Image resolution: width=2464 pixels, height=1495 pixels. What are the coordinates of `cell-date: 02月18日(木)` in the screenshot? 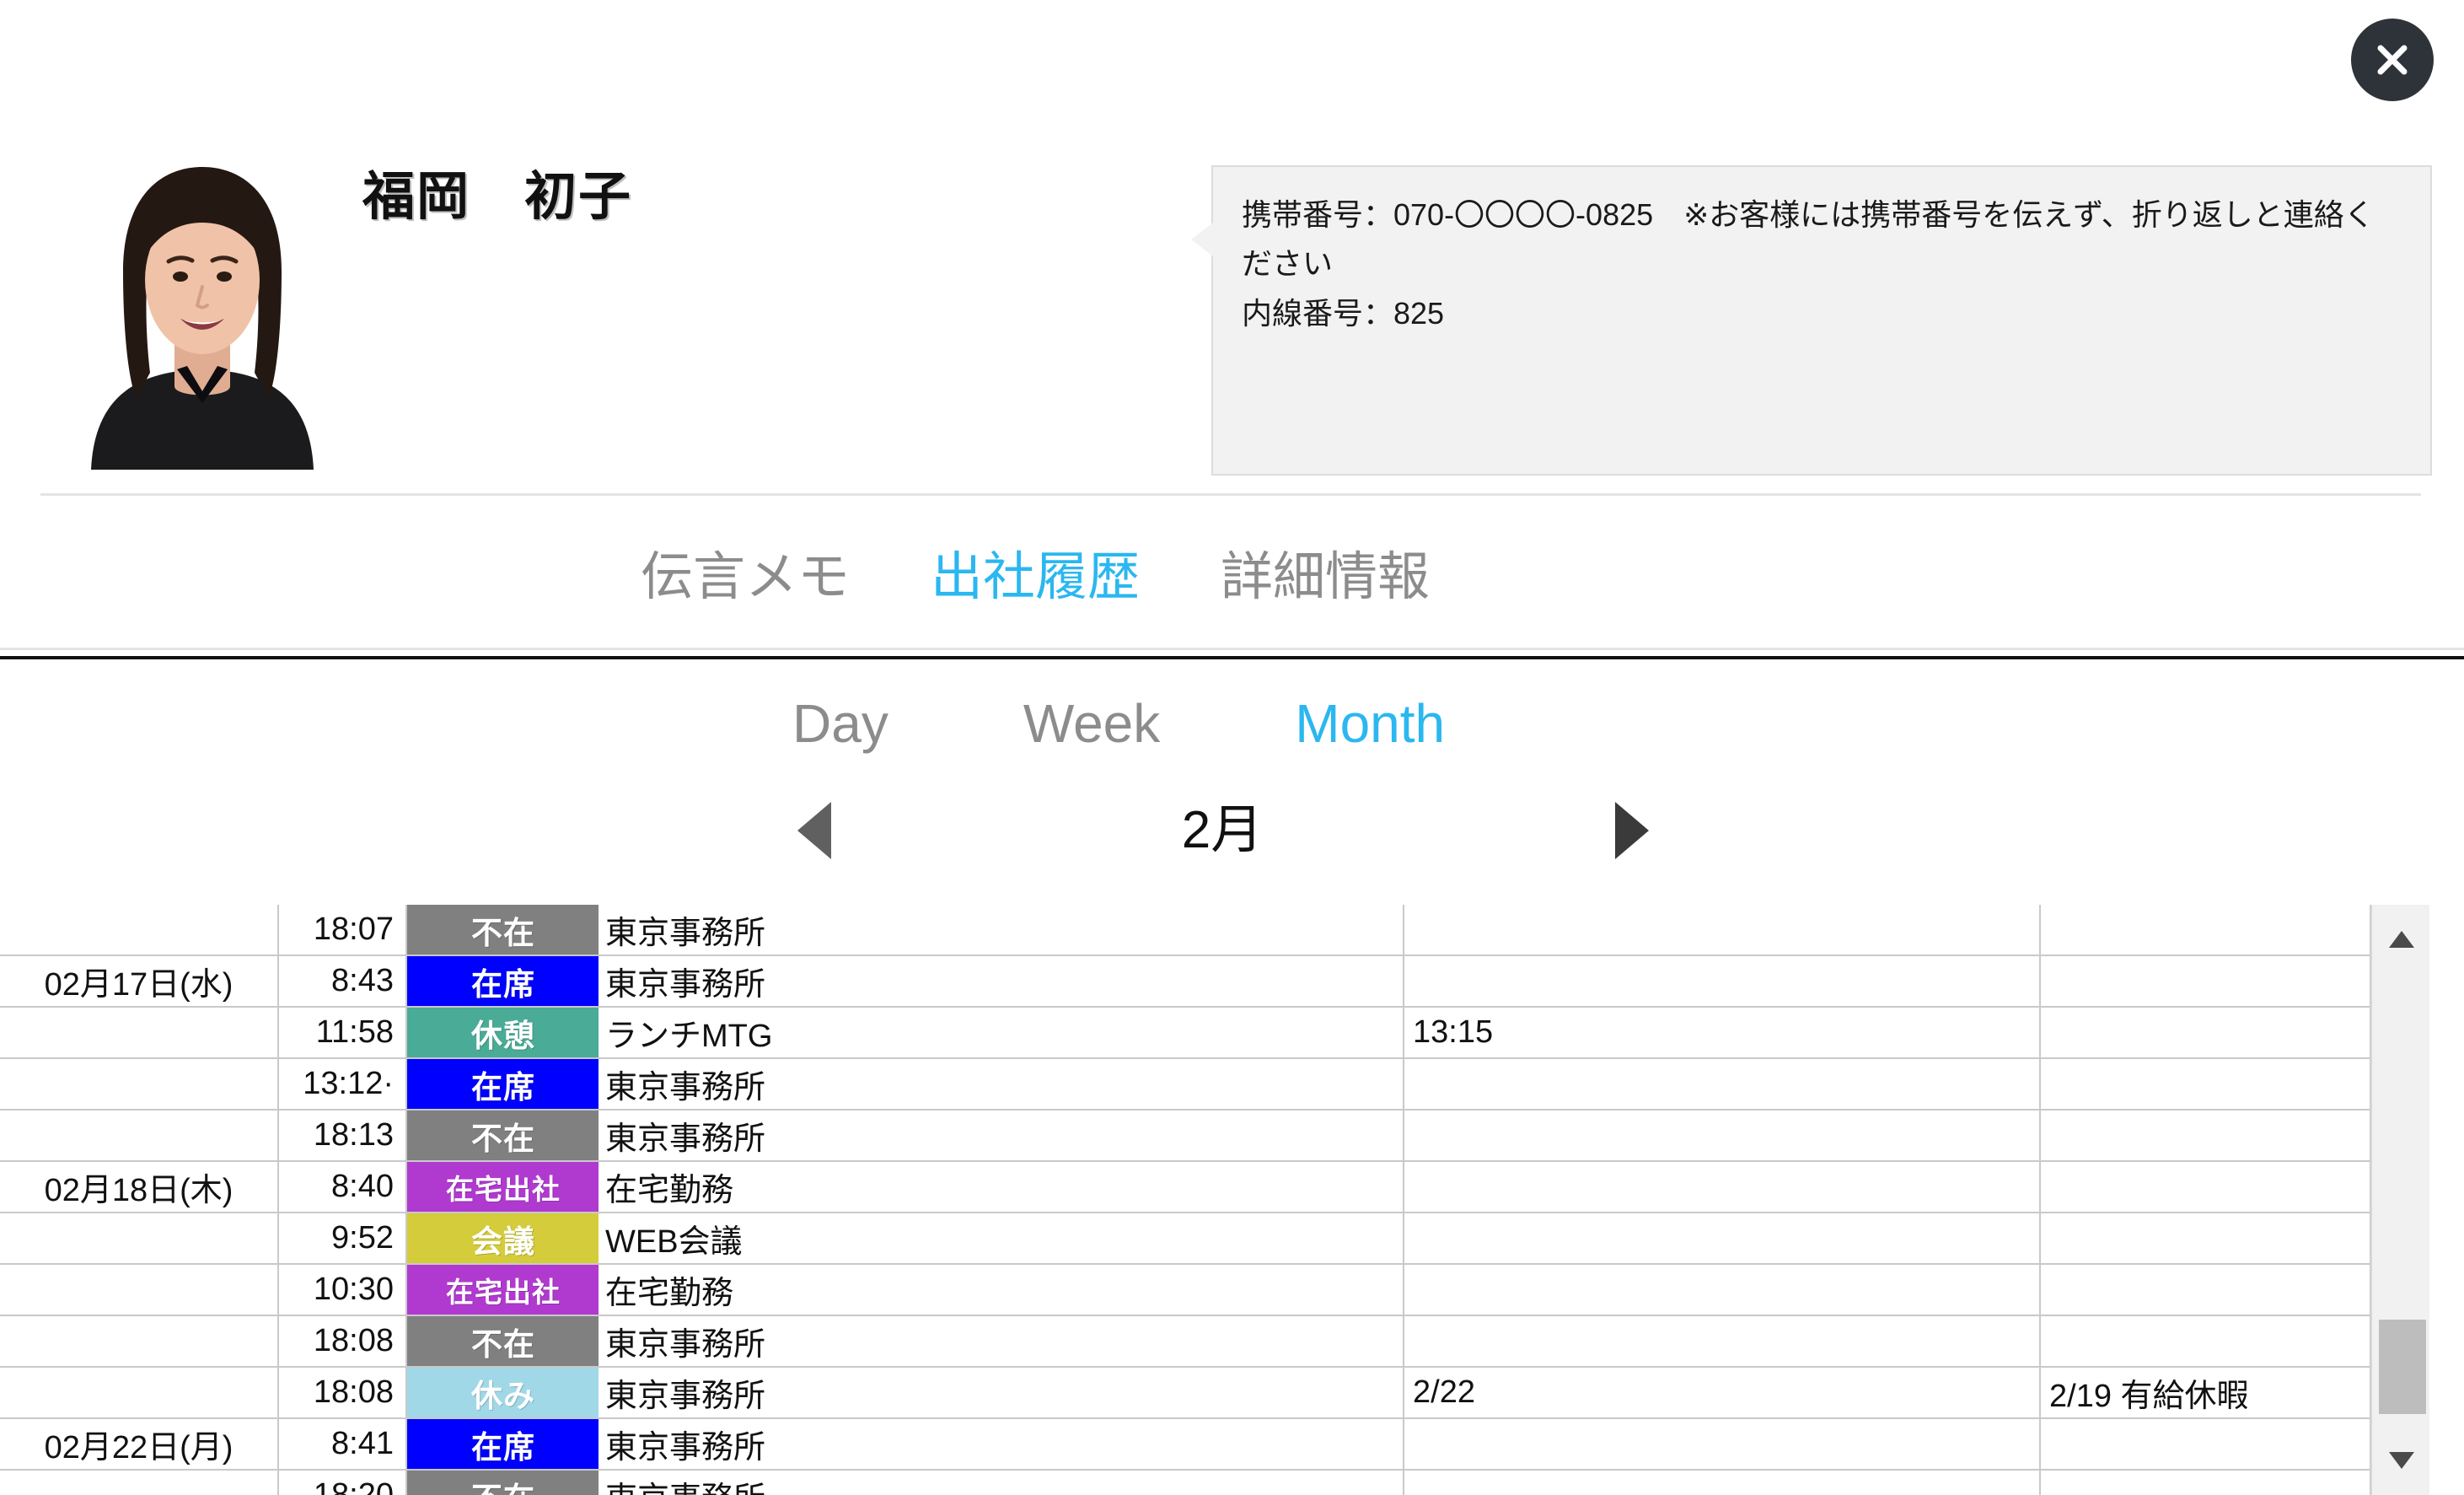 It's located at (139, 1187).